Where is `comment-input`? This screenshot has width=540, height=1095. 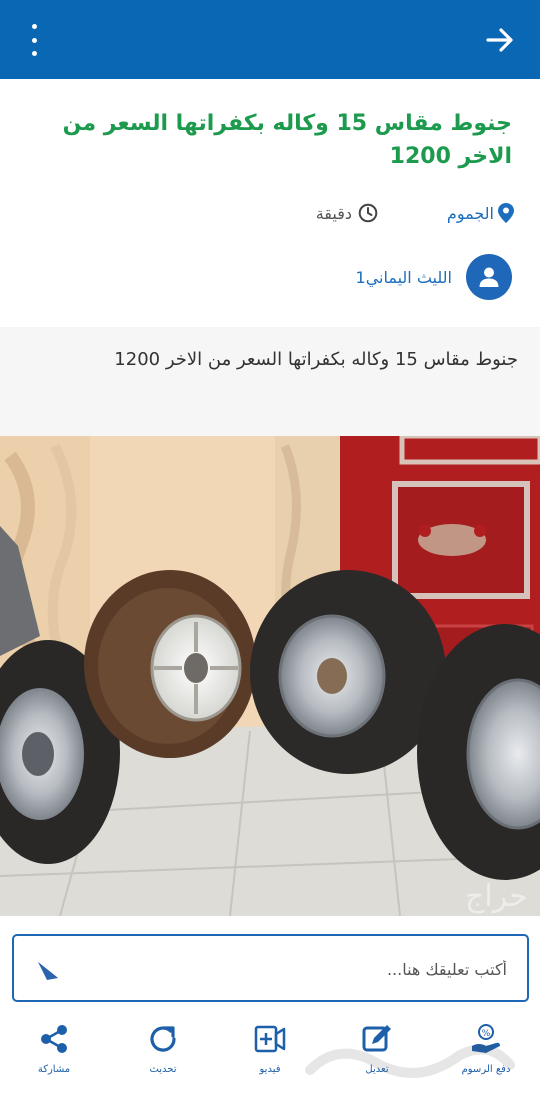 comment-input is located at coordinates (307, 969).